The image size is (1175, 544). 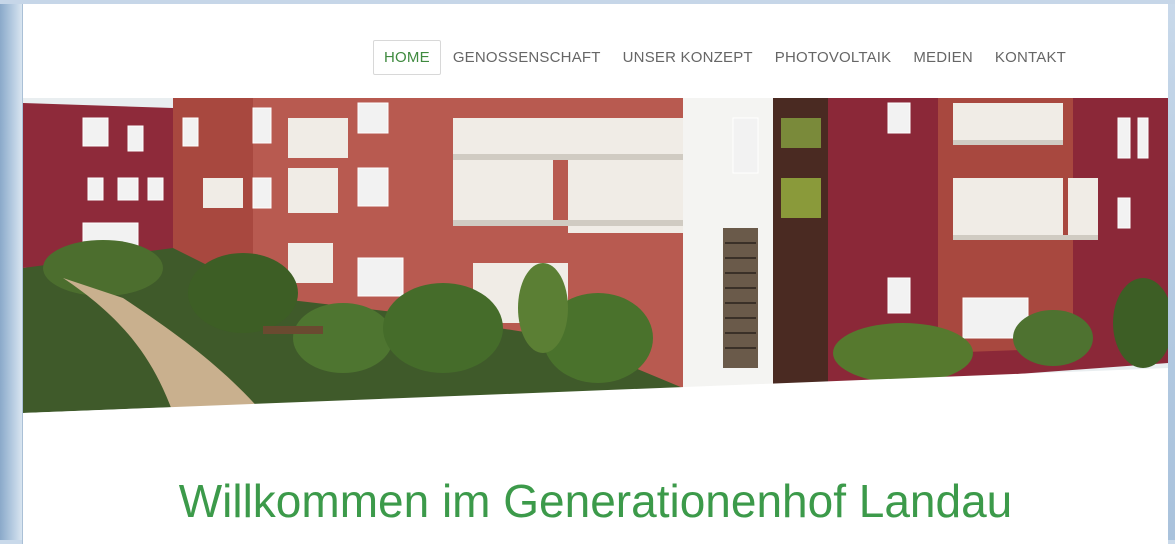 What do you see at coordinates (407, 57) in the screenshot?
I see `nav-item-home: HOME` at bounding box center [407, 57].